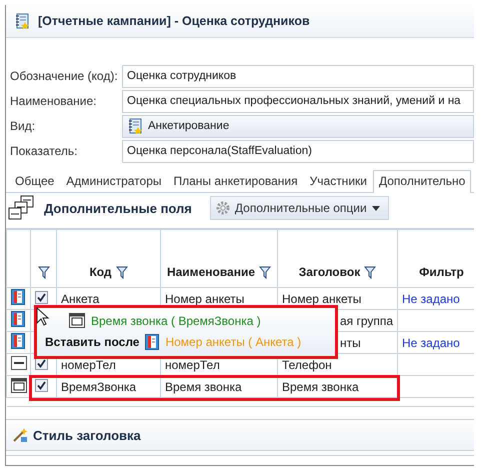  I want to click on section-title: Стиль заголовка, so click(87, 435).